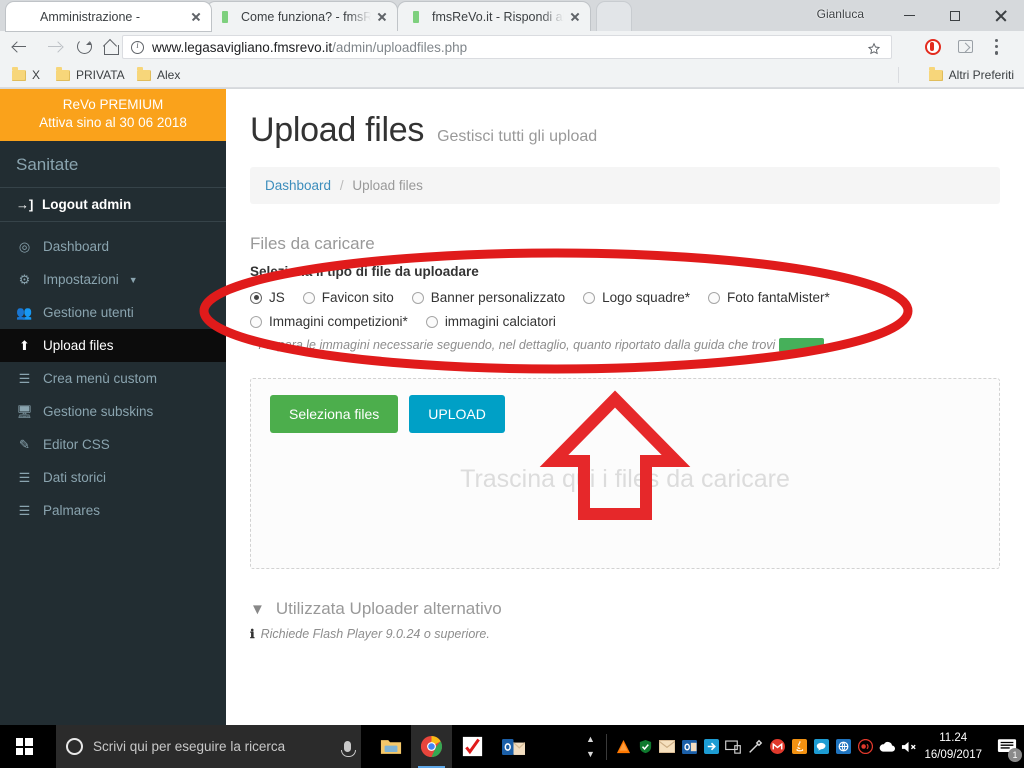 The width and height of the screenshot is (1024, 768). Describe the element at coordinates (843, 746) in the screenshot. I see `network-icon` at that location.